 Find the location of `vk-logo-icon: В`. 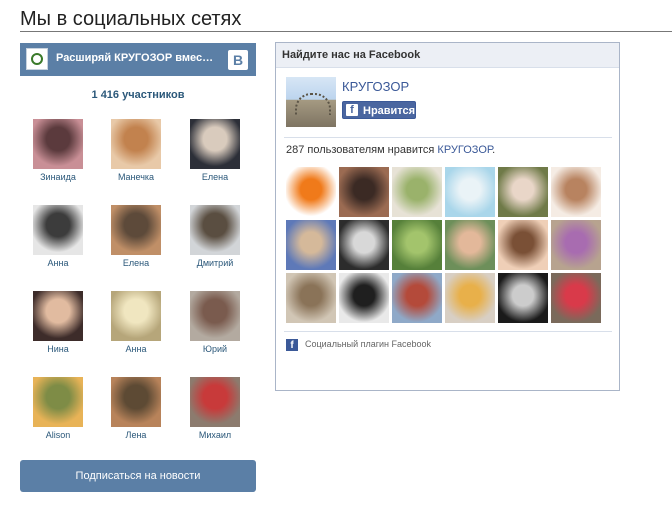

vk-logo-icon: В is located at coordinates (238, 60).